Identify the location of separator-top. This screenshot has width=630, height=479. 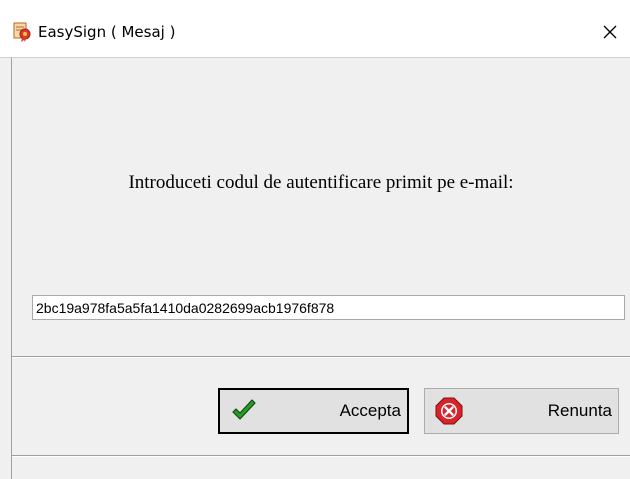
(321, 357).